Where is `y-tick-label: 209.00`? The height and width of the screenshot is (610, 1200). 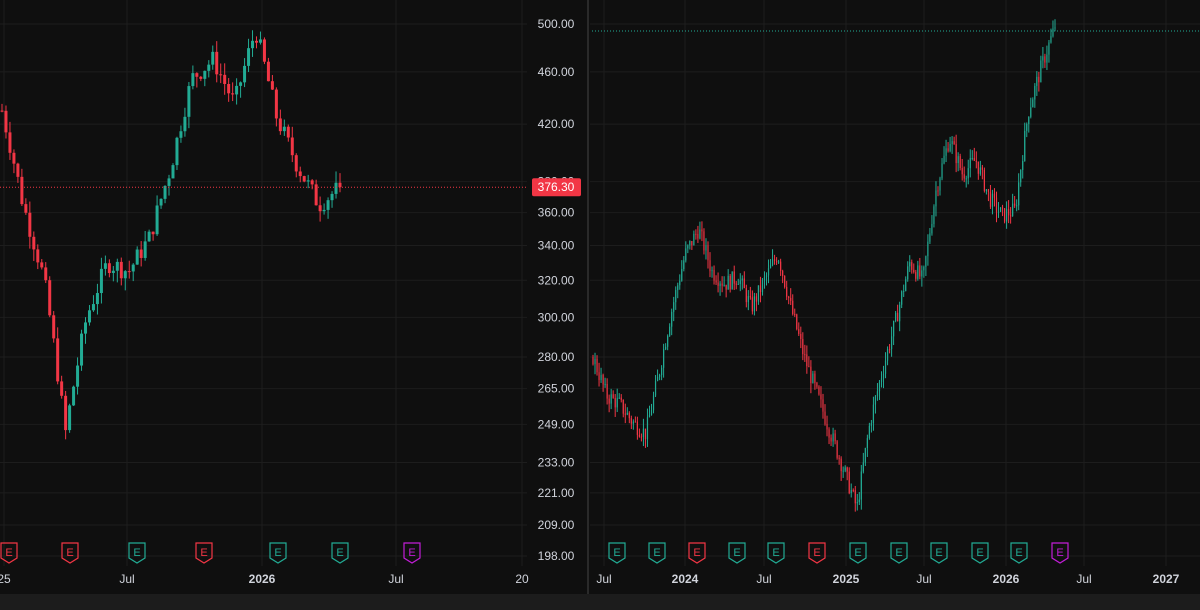
y-tick-label: 209.00 is located at coordinates (556, 525).